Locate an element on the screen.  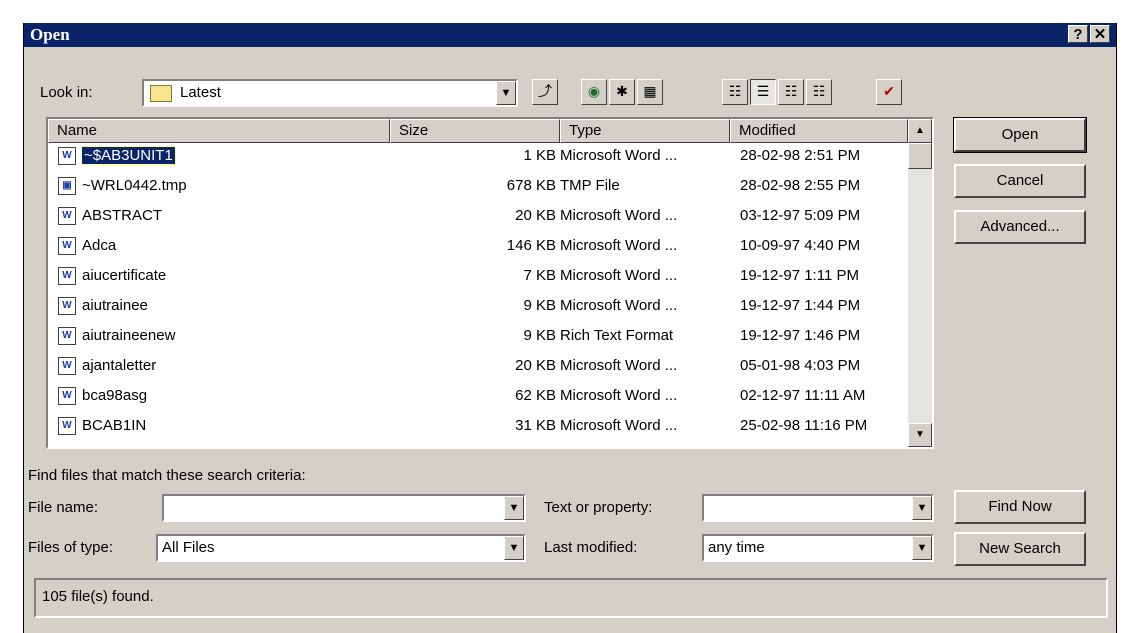
file-name-cell: bca98asg is located at coordinates (232, 396).